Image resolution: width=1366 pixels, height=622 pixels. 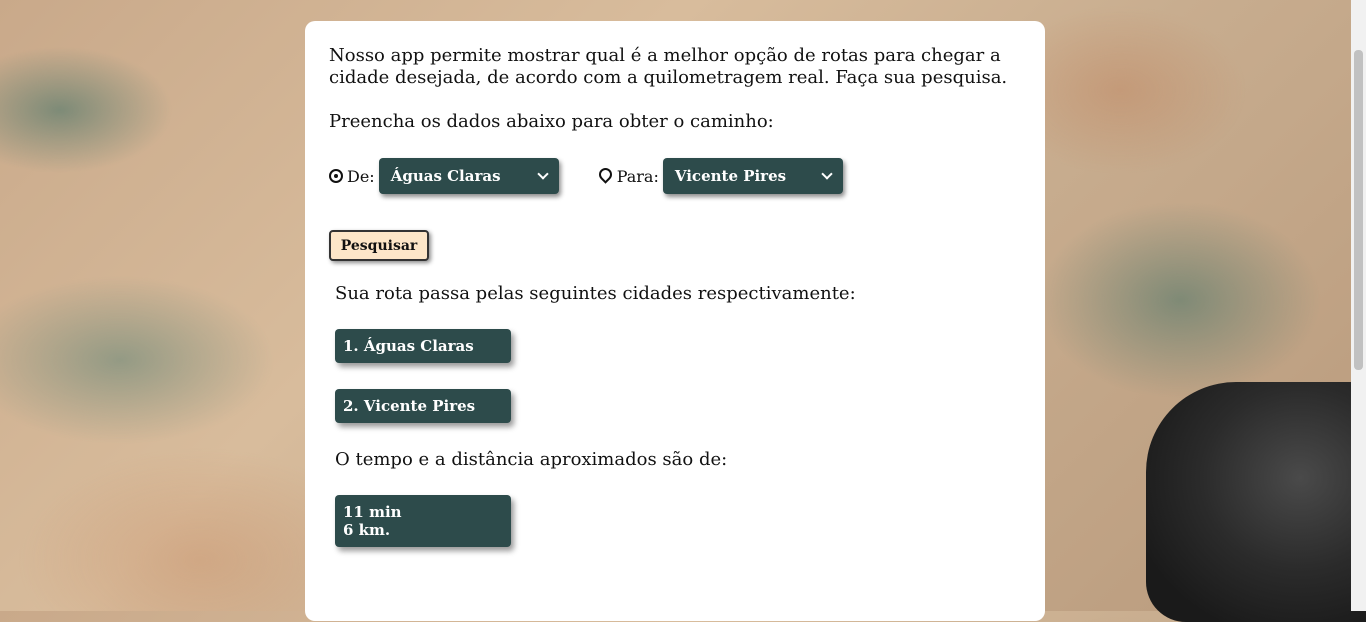 I want to click on to-select: Vicente Pires, so click(x=752, y=176).